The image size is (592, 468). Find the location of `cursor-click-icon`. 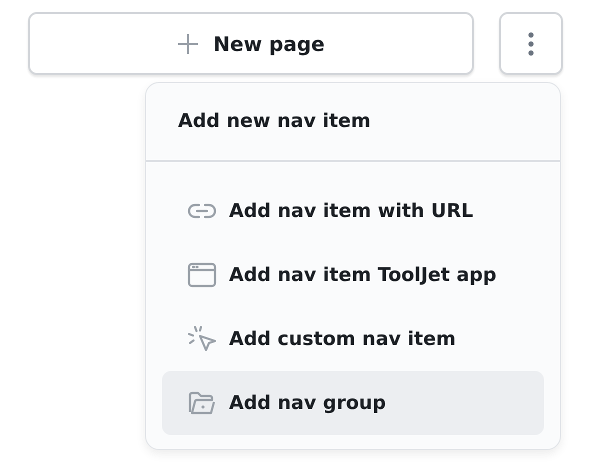

cursor-click-icon is located at coordinates (202, 339).